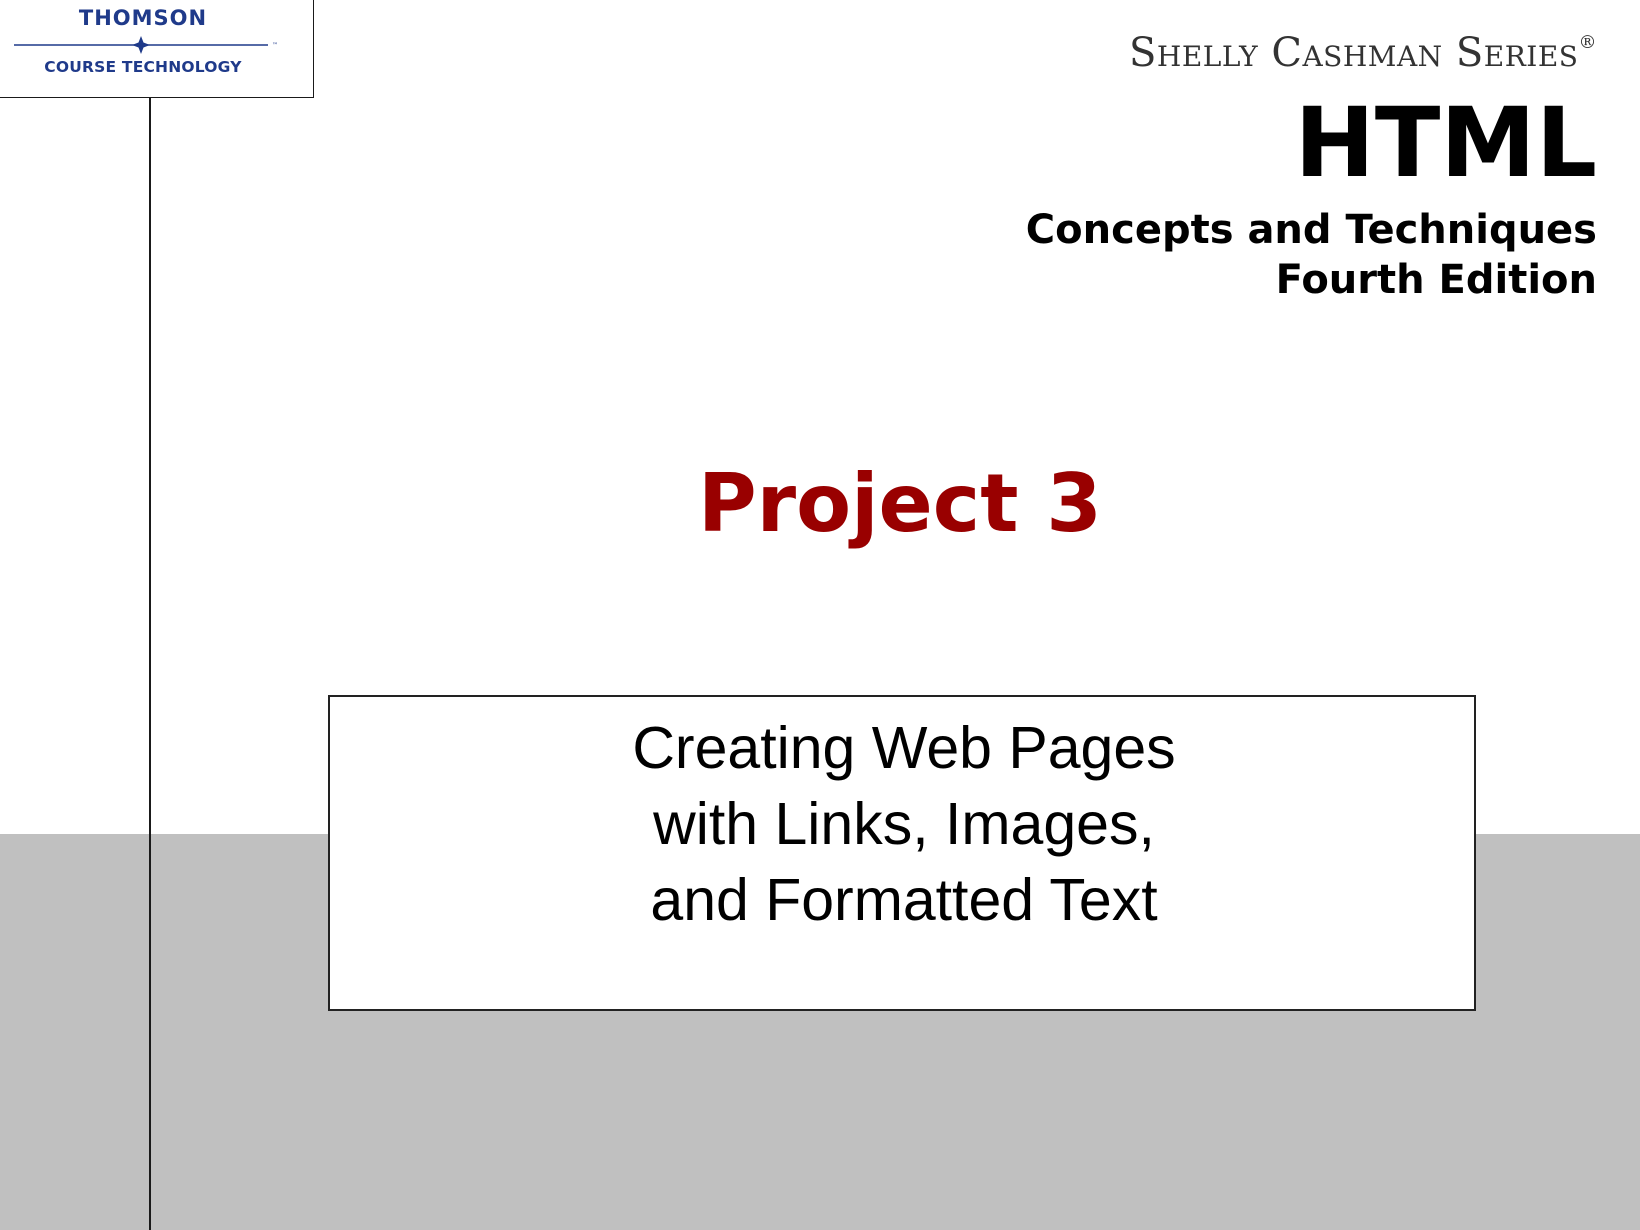 This screenshot has height=1230, width=1640. Describe the element at coordinates (1587, 42) in the screenshot. I see `registered-mark: ®` at that location.